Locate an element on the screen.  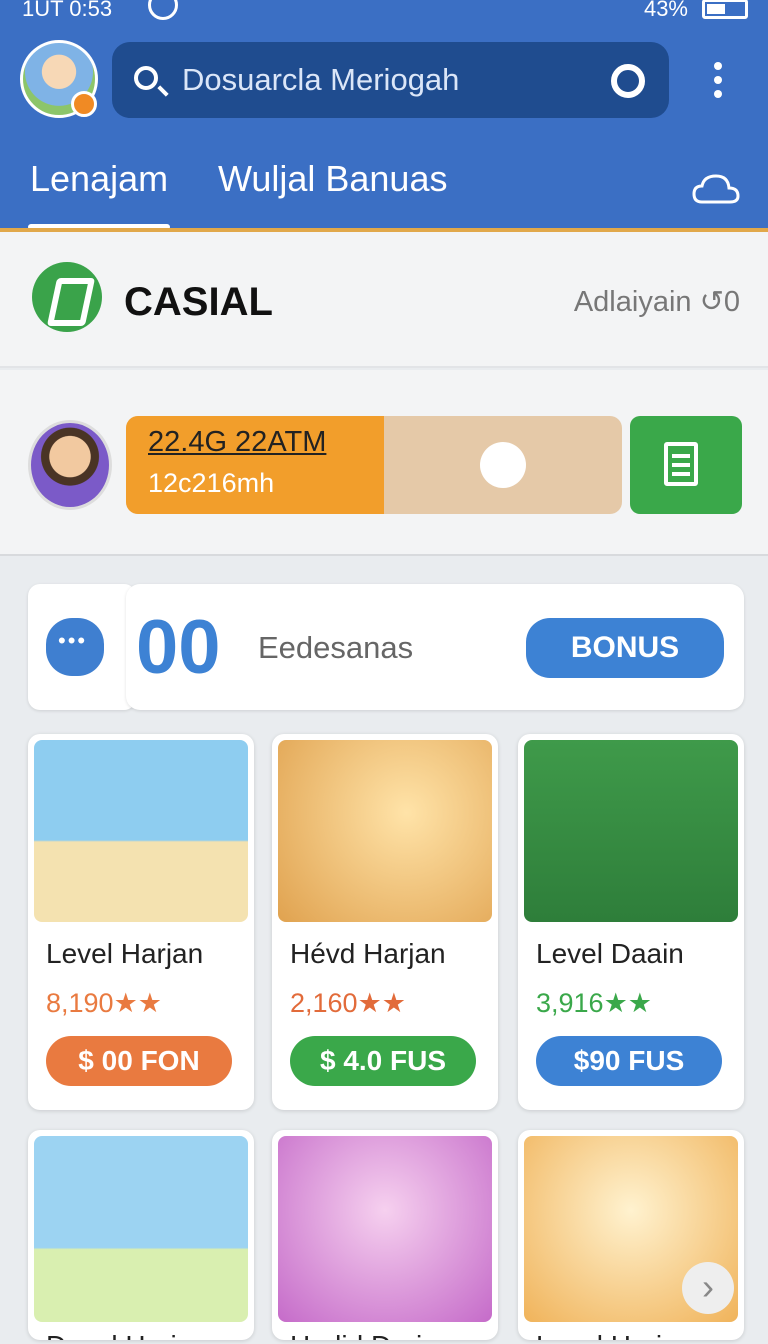
document-button is located at coordinates (686, 465).